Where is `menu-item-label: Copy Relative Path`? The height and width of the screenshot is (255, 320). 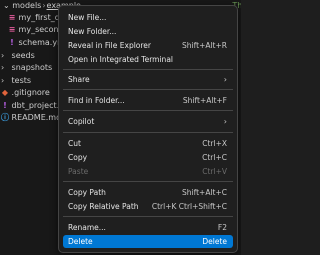
menu-item-label: Copy Relative Path is located at coordinates (103, 206).